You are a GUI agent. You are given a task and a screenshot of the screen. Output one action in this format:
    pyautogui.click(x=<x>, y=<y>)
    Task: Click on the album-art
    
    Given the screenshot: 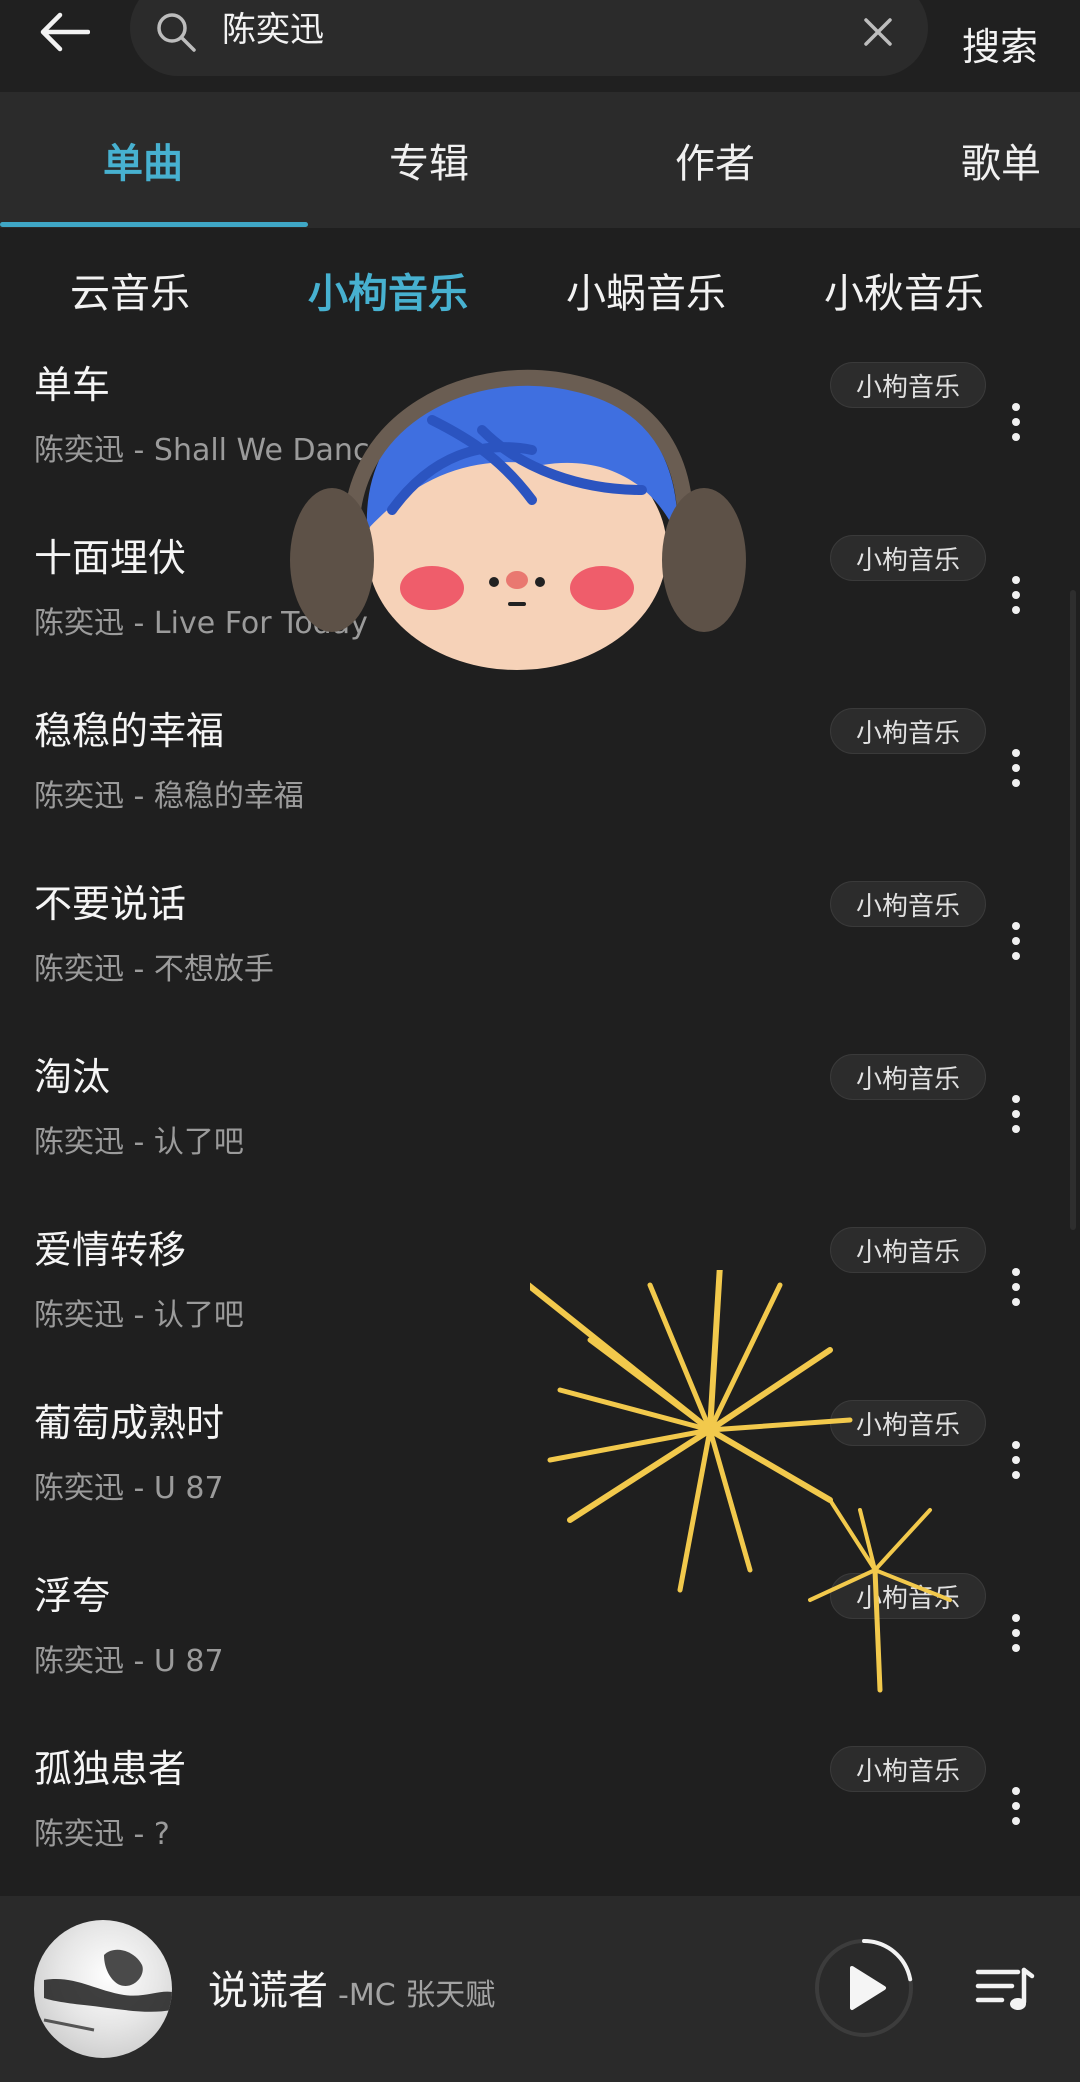 What is the action you would take?
    pyautogui.click(x=103, y=1989)
    